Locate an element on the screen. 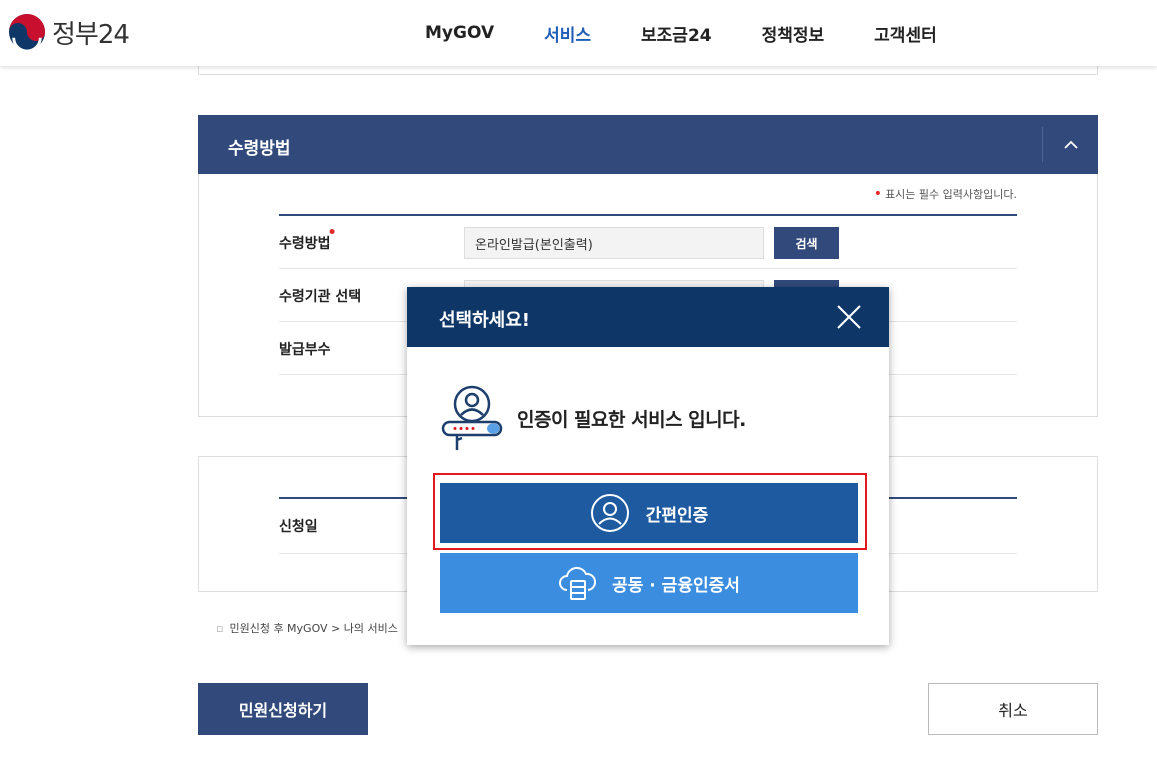 The width and height of the screenshot is (1157, 768). taegeuk-logo-icon is located at coordinates (27, 32).